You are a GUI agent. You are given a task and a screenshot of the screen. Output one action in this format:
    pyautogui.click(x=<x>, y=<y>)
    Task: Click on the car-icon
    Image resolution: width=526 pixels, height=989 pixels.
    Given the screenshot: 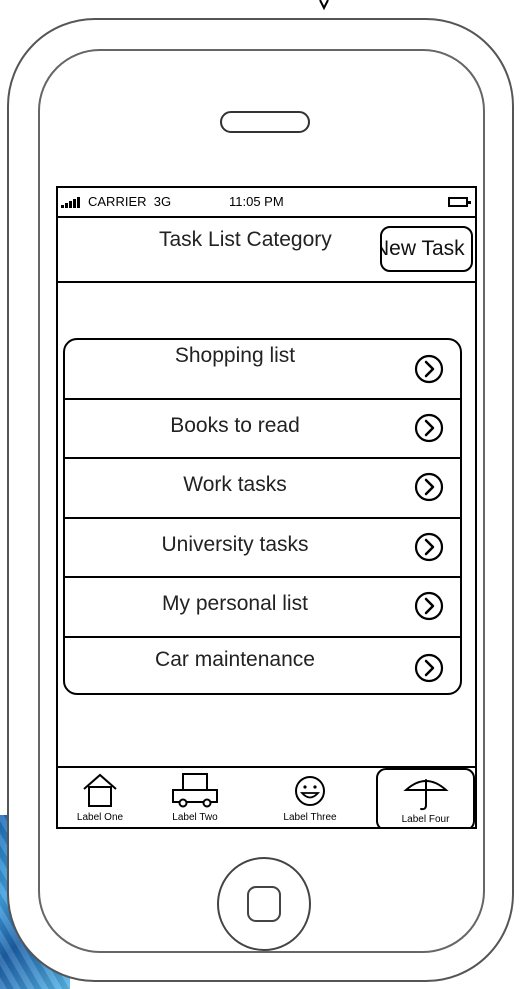 What is the action you would take?
    pyautogui.click(x=195, y=790)
    